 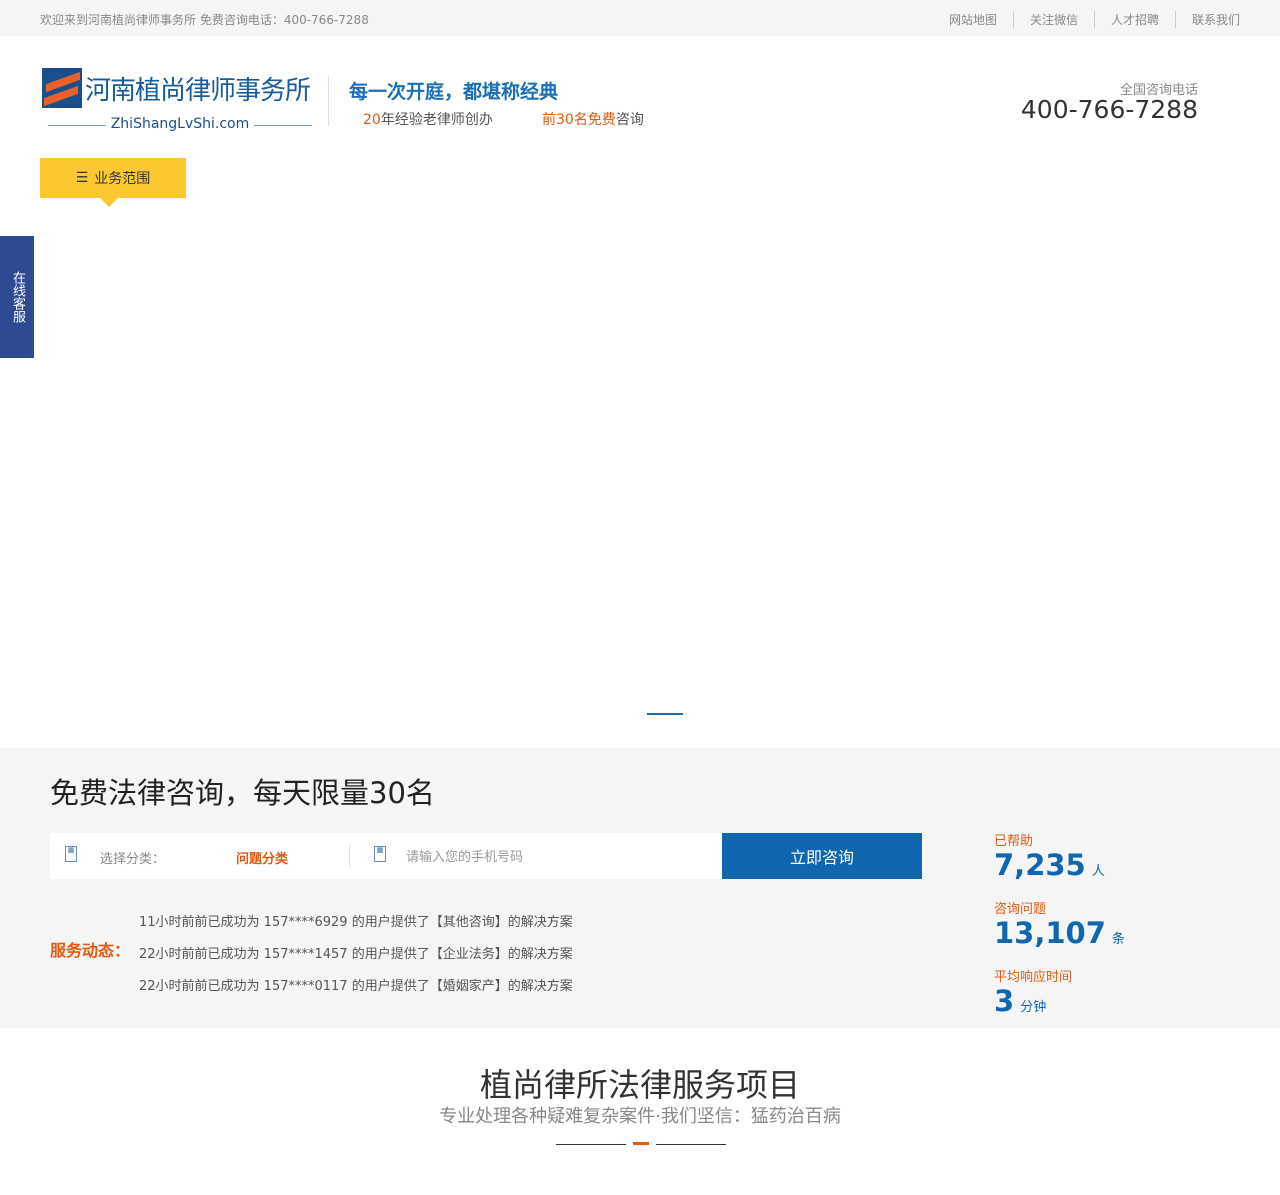 I want to click on services-title: 植尚律所法律服务项目, so click(x=639, y=1085).